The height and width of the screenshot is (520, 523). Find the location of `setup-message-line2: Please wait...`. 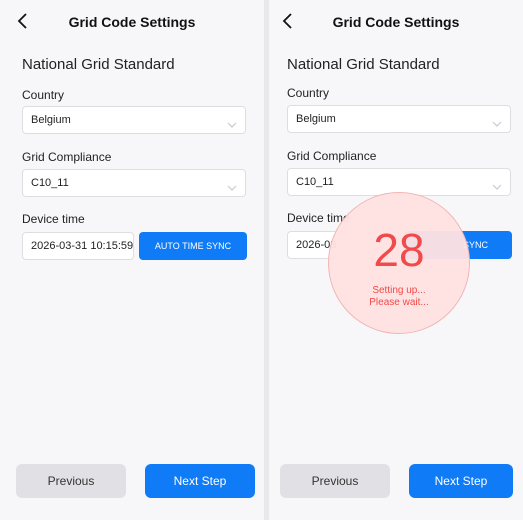

setup-message-line2: Please wait... is located at coordinates (399, 302).